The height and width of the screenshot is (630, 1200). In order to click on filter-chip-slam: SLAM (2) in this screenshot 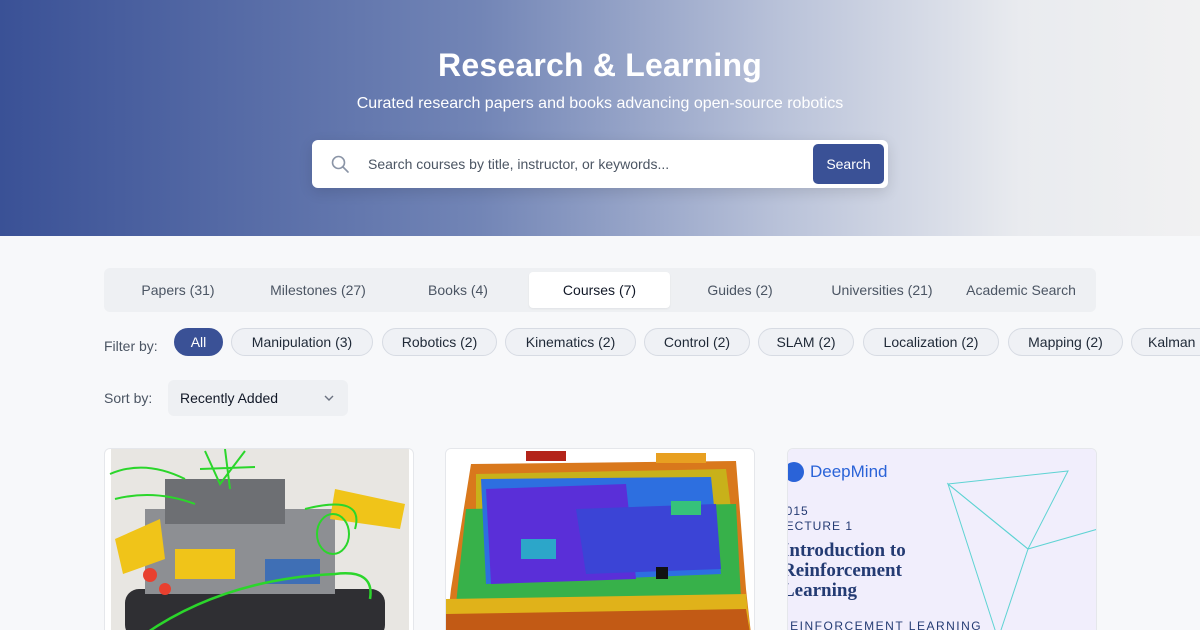, I will do `click(806, 342)`.